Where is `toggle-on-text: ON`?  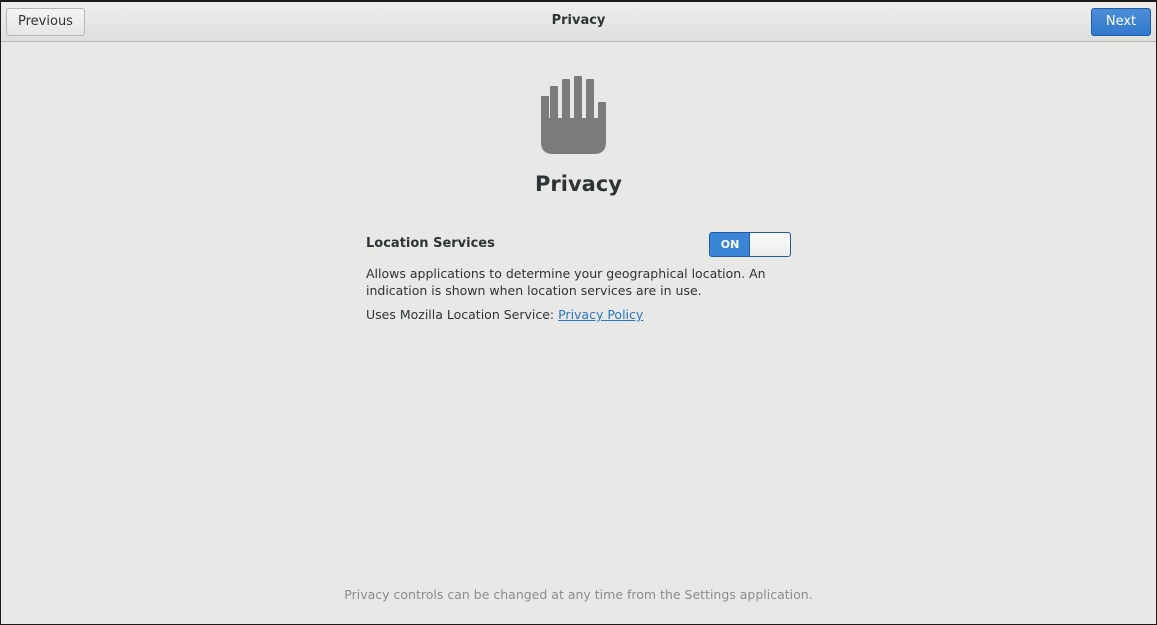 toggle-on-text: ON is located at coordinates (730, 244).